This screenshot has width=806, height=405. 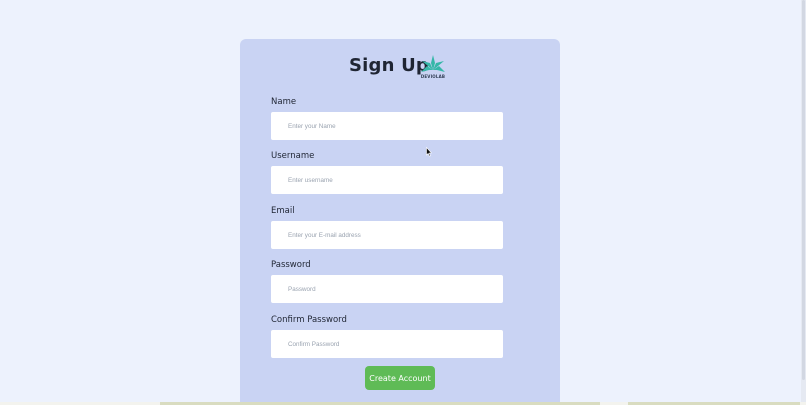 I want to click on confirm-password-field: Confirm Password, so click(x=387, y=336).